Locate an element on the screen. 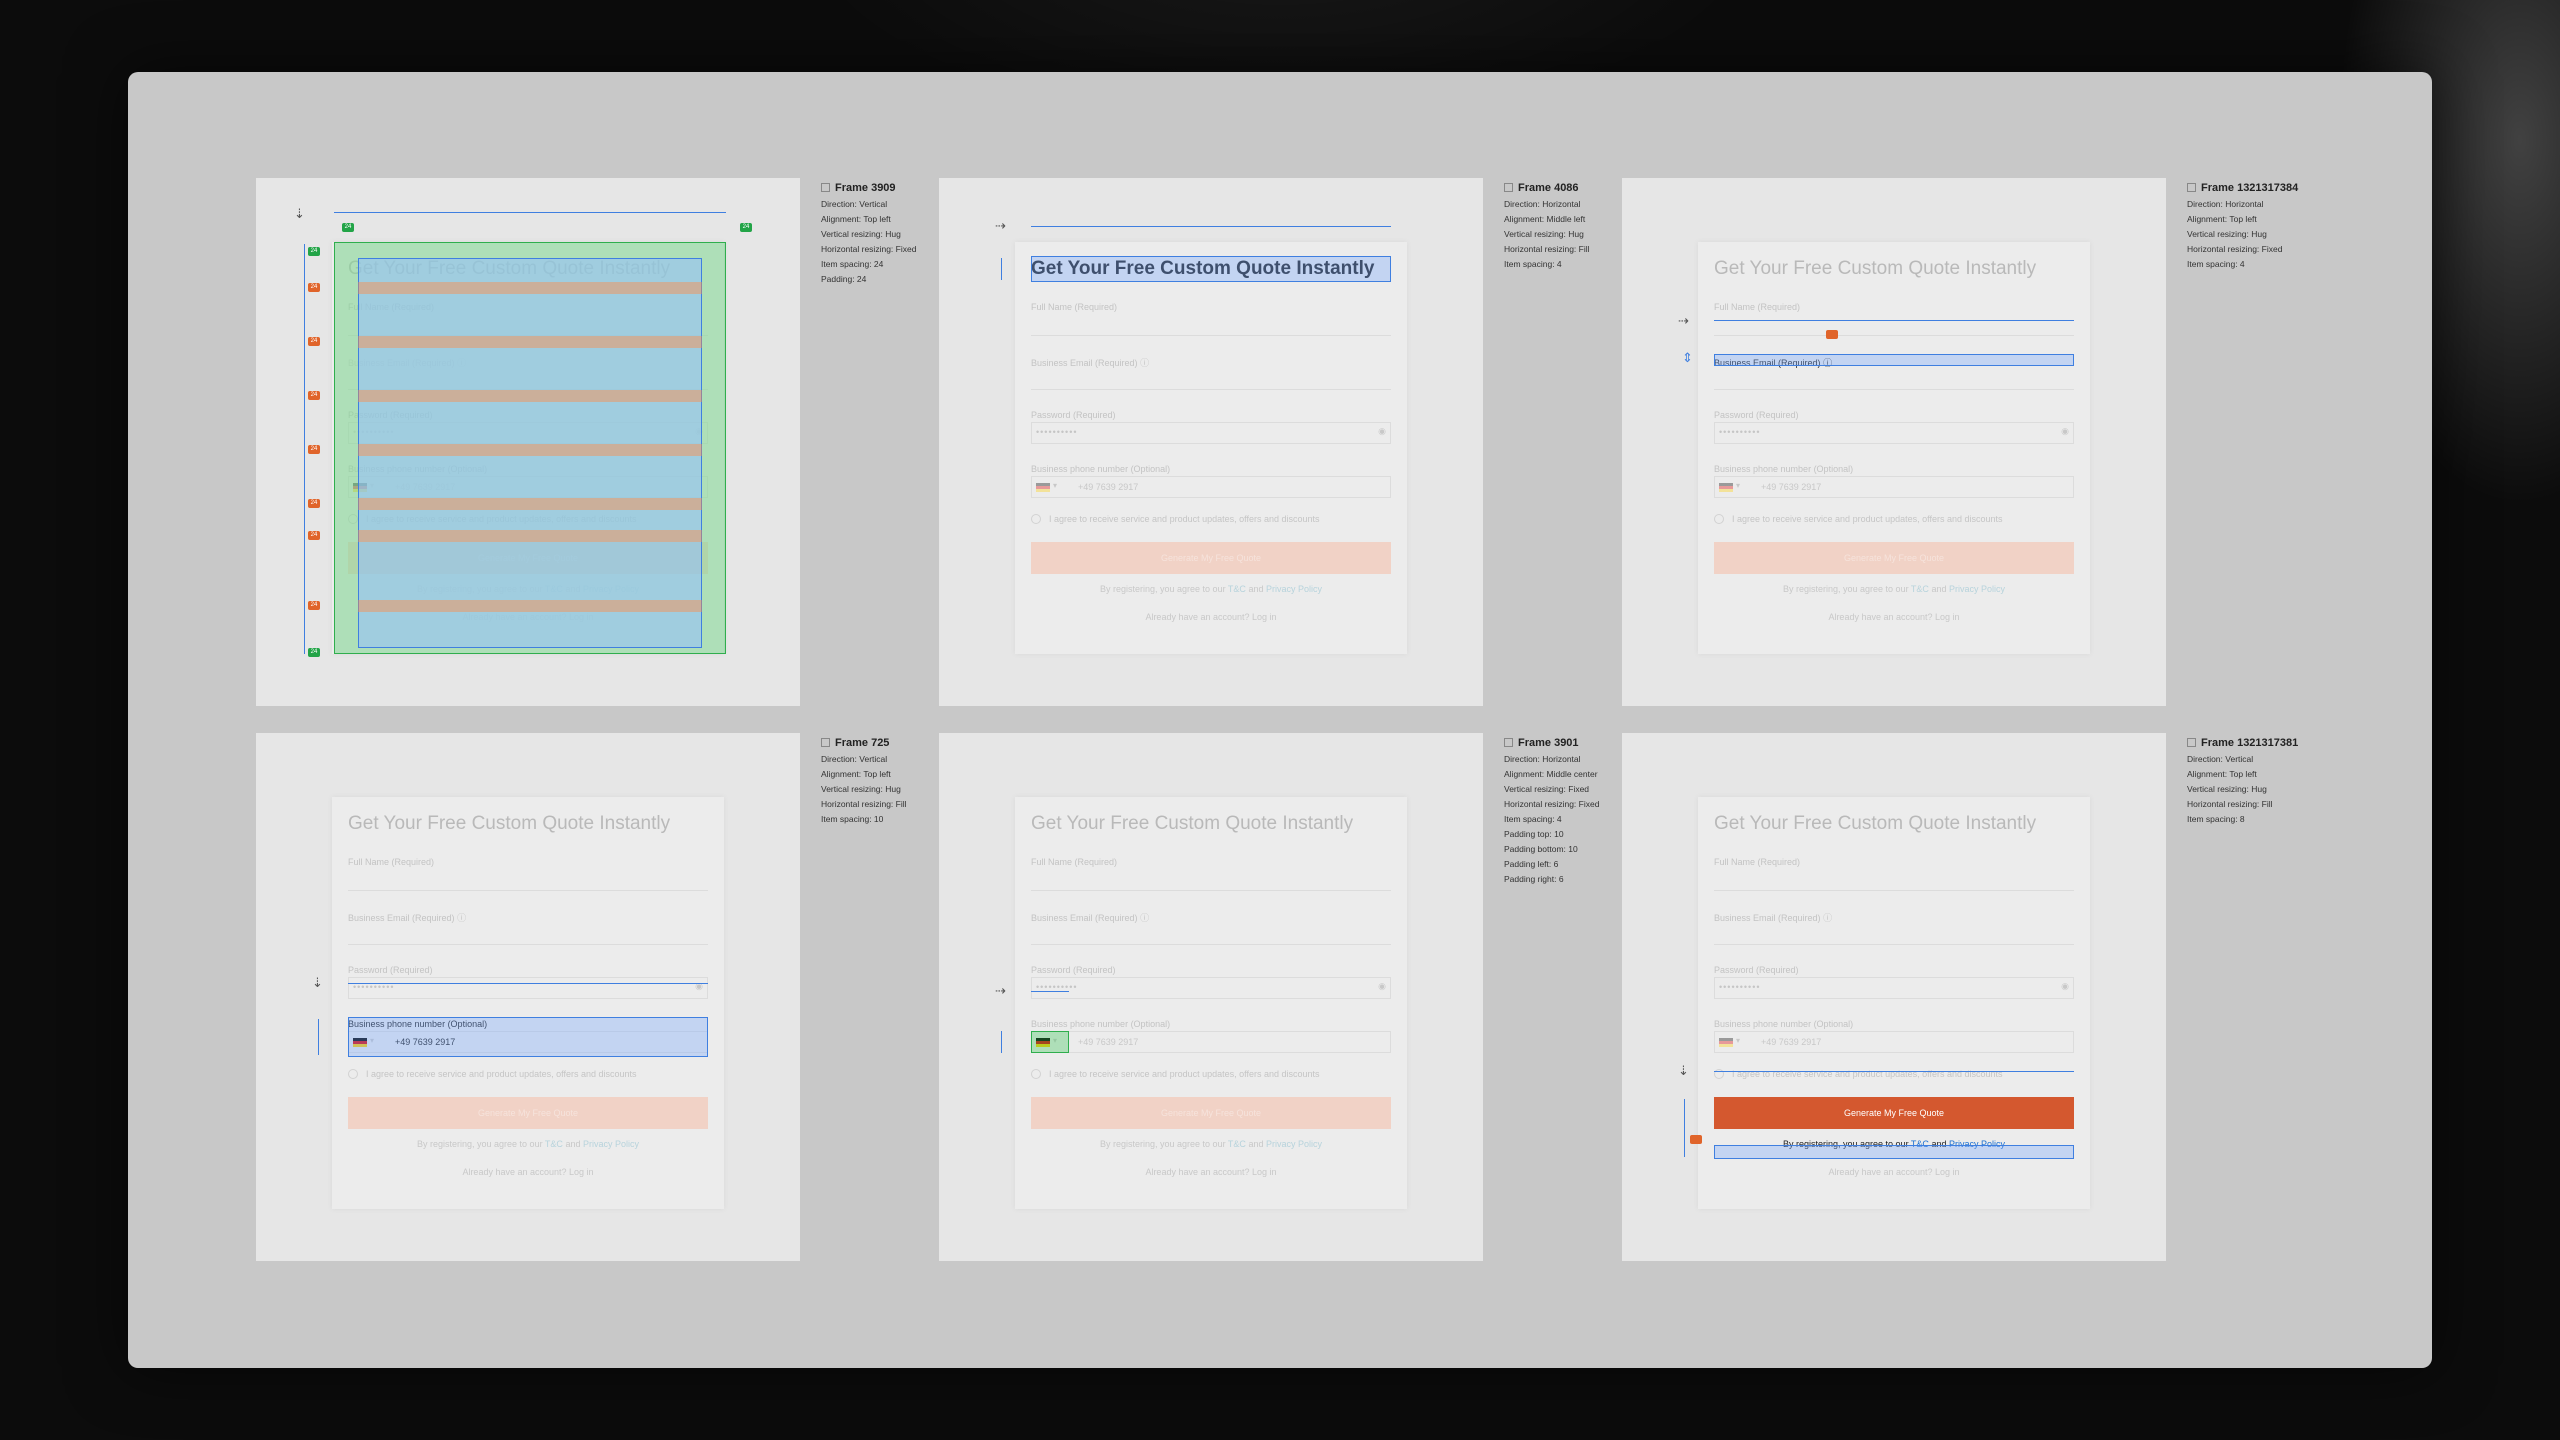 This screenshot has height=1440, width=2560. info-icon: ⓘ is located at coordinates (1145, 363).